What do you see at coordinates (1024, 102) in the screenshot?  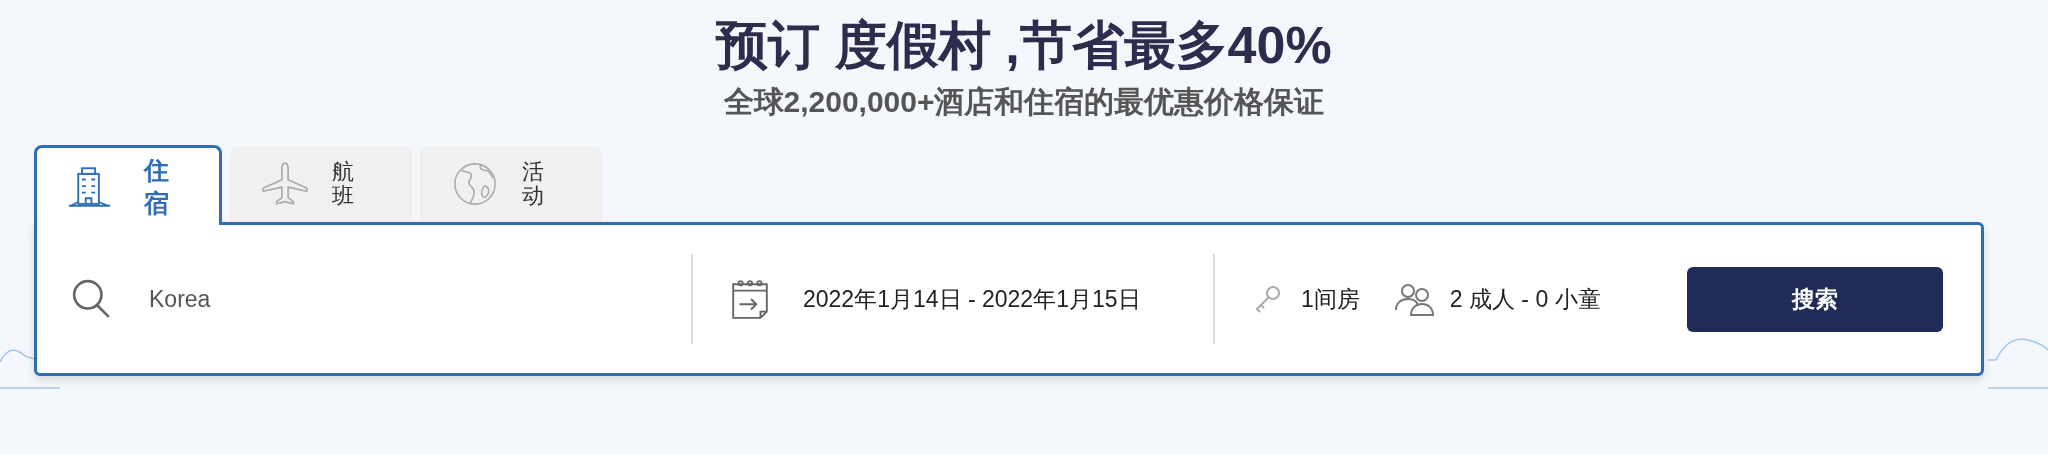 I see `subtitle: 全球2,200,000+酒店和住宿的最优惠价格保证` at bounding box center [1024, 102].